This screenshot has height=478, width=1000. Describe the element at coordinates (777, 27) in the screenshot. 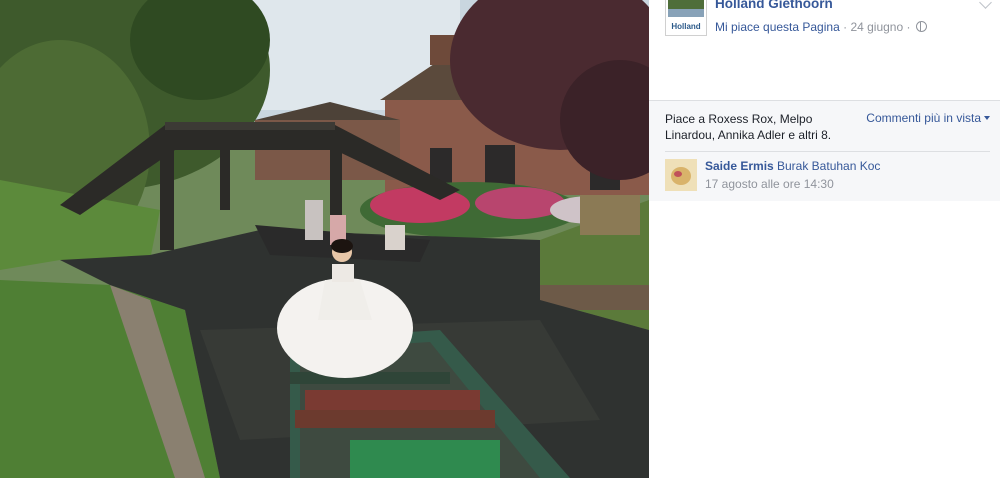

I see `like-page-link: Mi piace questa Pagina` at that location.